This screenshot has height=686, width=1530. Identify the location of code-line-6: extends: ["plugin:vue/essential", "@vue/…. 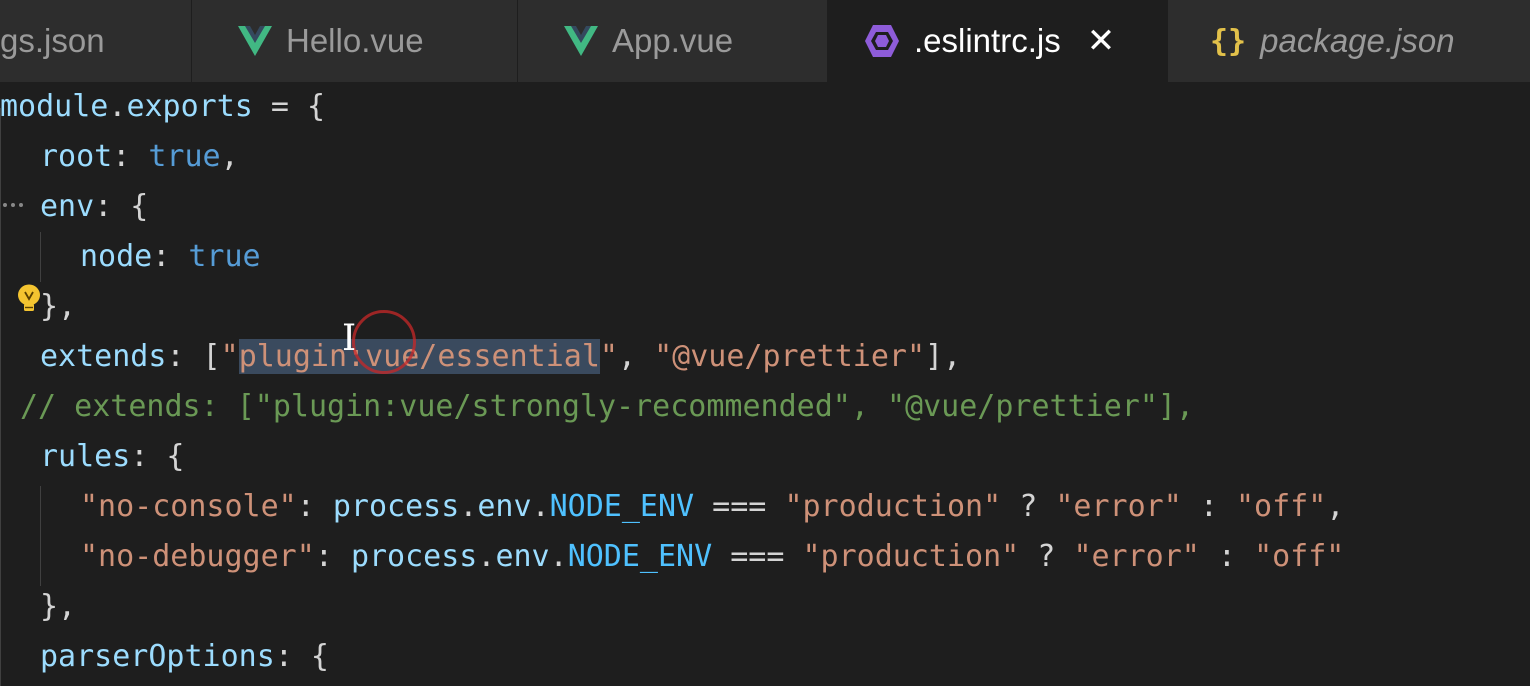
(500, 357).